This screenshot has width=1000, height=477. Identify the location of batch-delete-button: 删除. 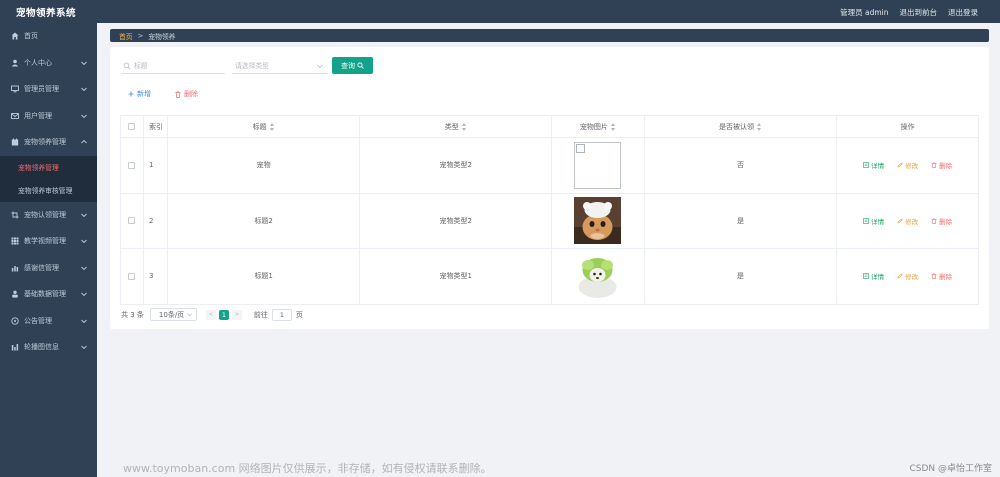
(186, 94).